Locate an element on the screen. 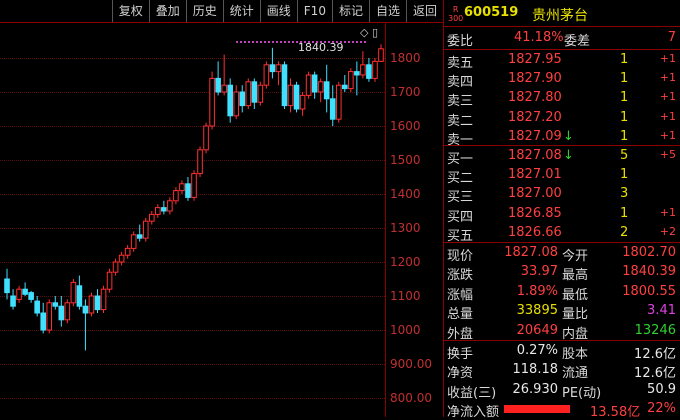  bid-row: 买四 1826.85 1 +1 is located at coordinates (562, 215).